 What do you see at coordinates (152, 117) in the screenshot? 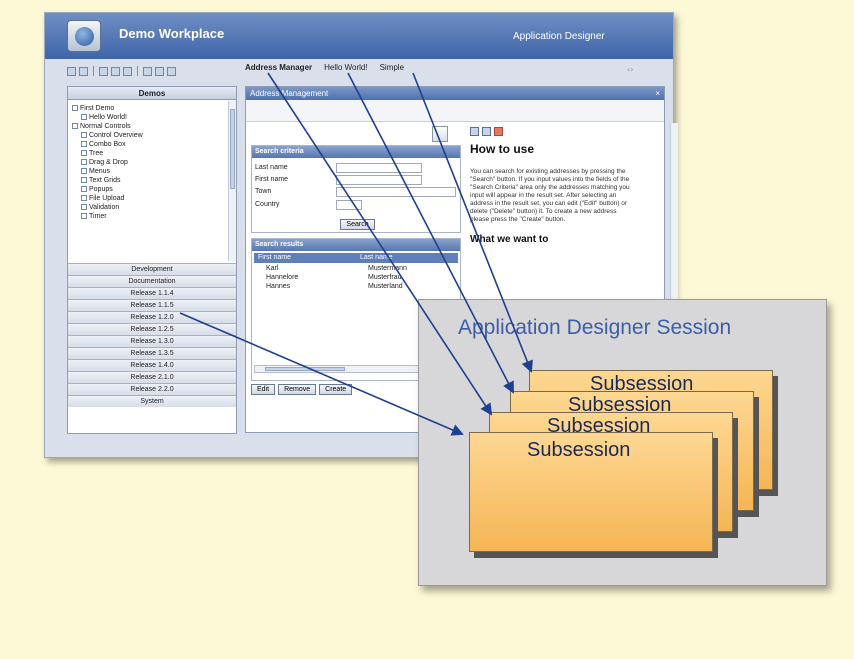
I see `tree-node: Hello World!` at bounding box center [152, 117].